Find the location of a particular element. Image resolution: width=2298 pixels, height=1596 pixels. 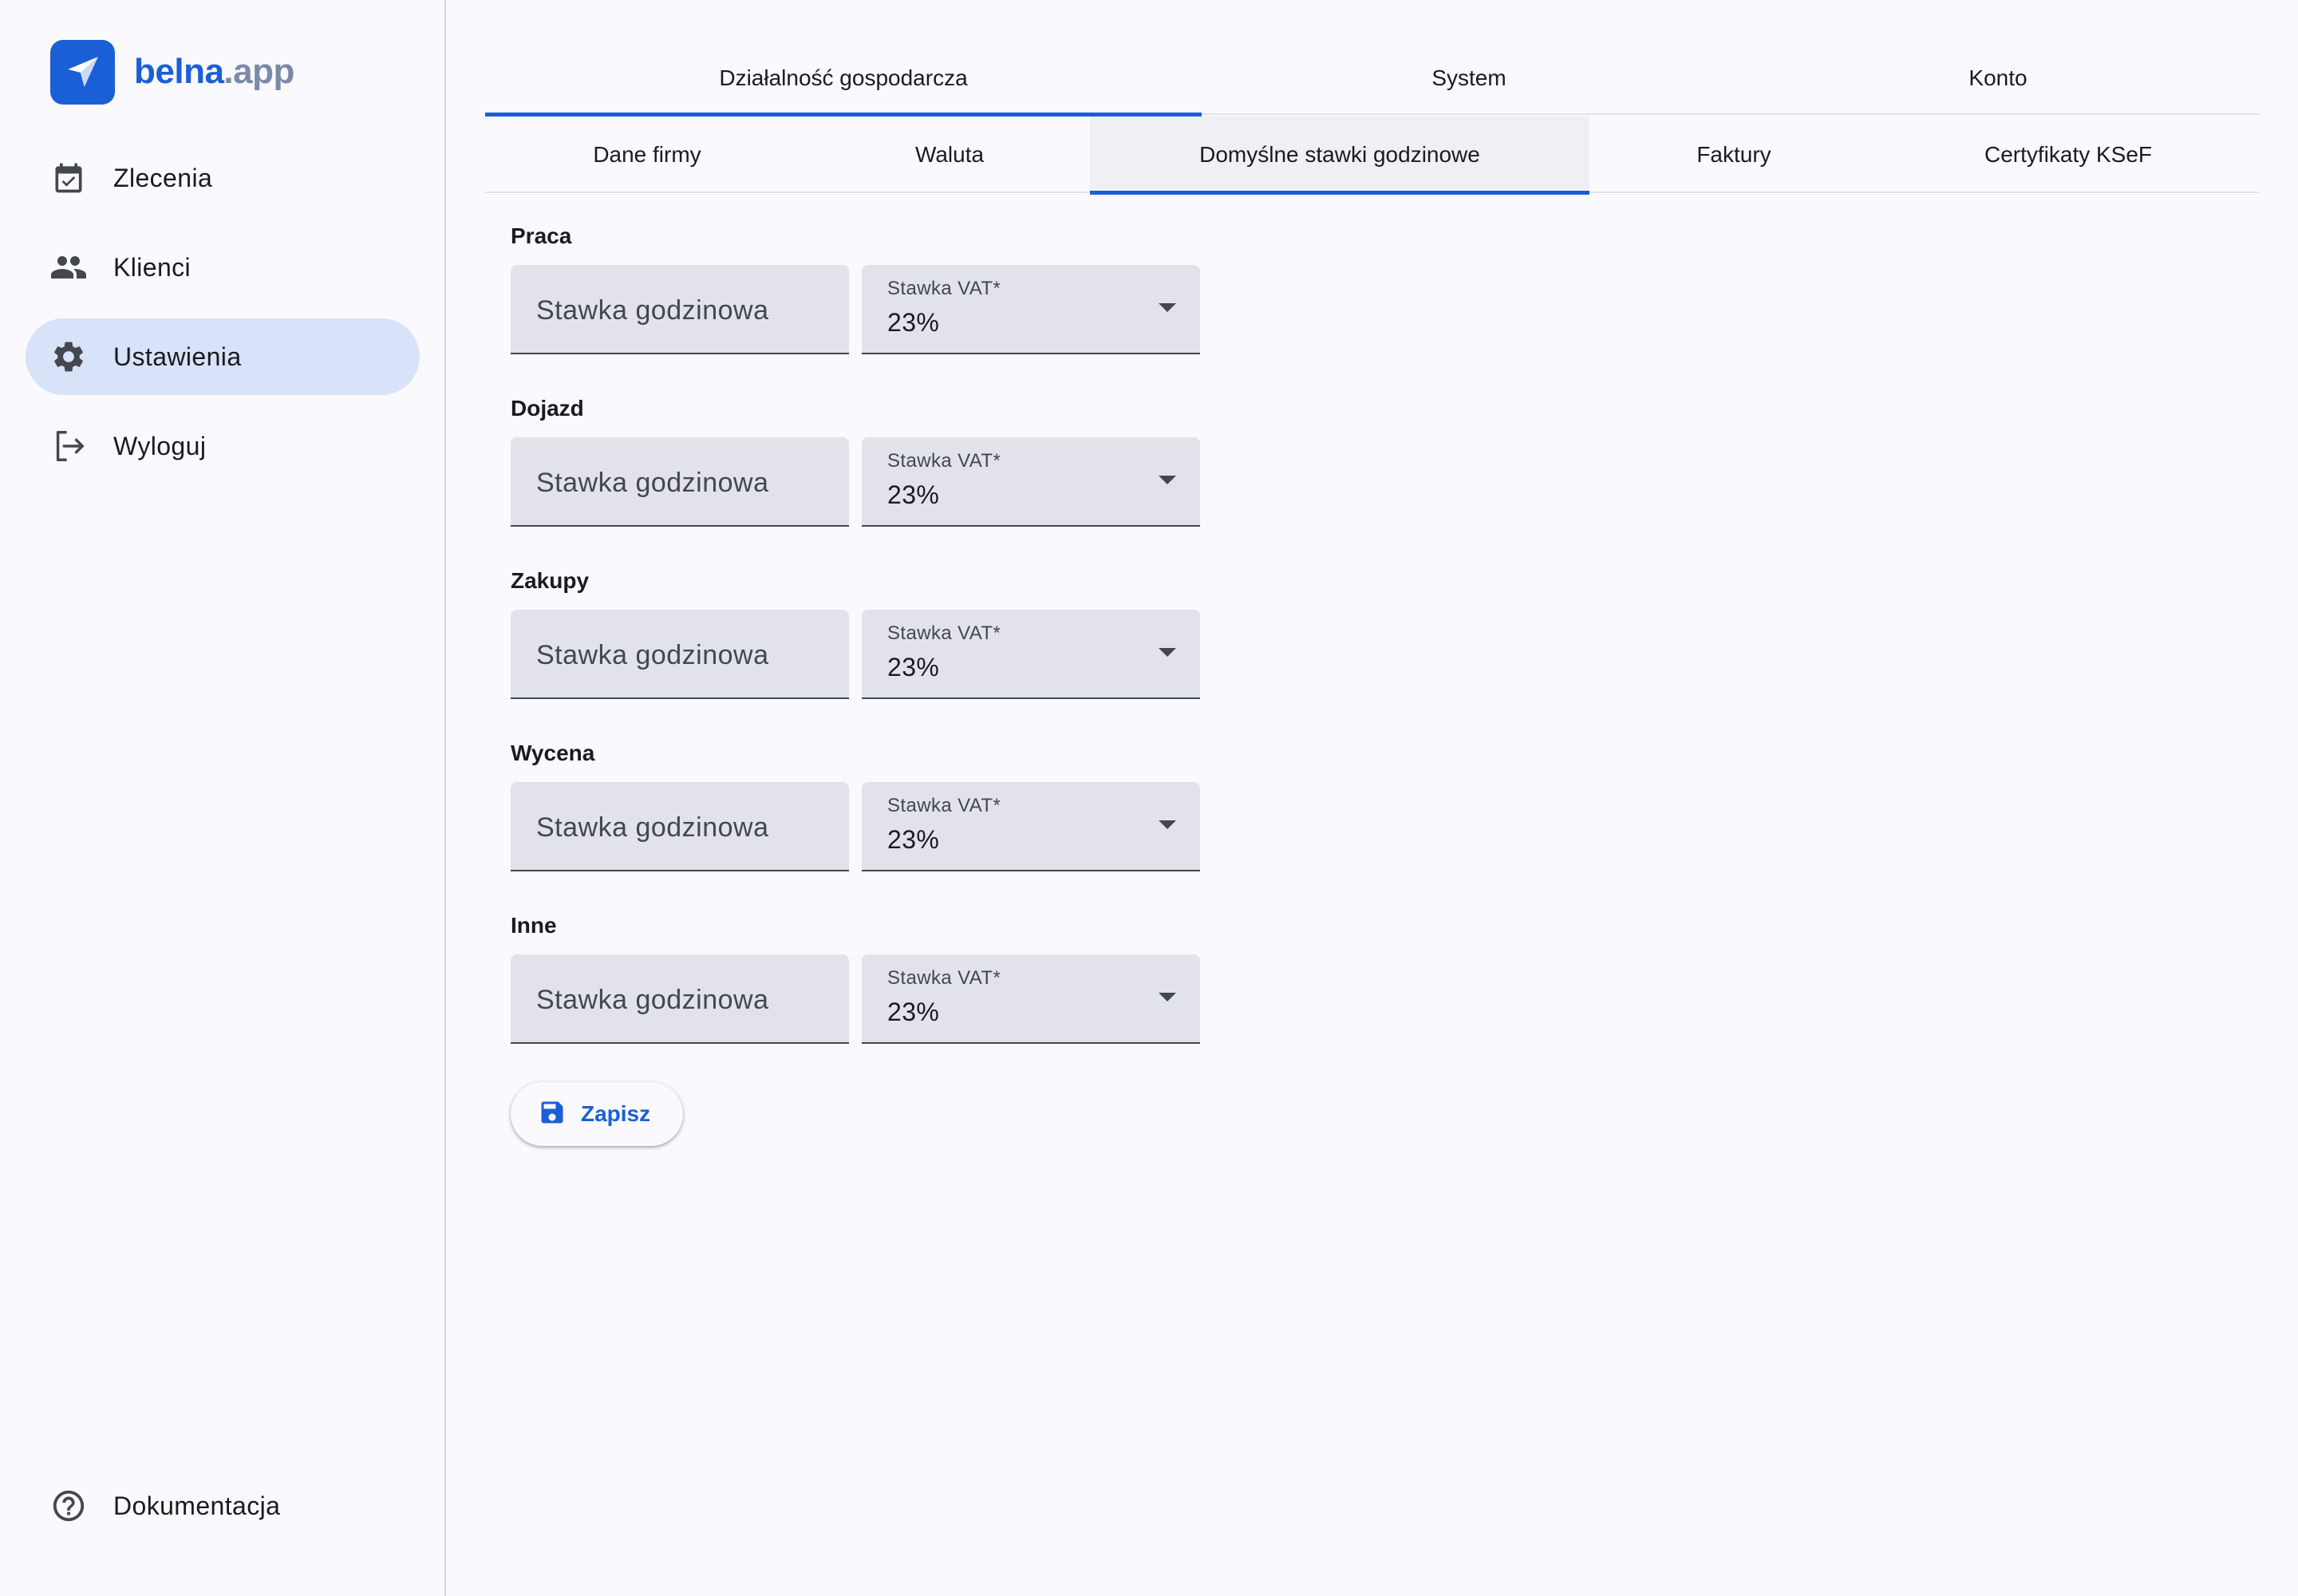

floppy-disk-icon is located at coordinates (552, 1114).